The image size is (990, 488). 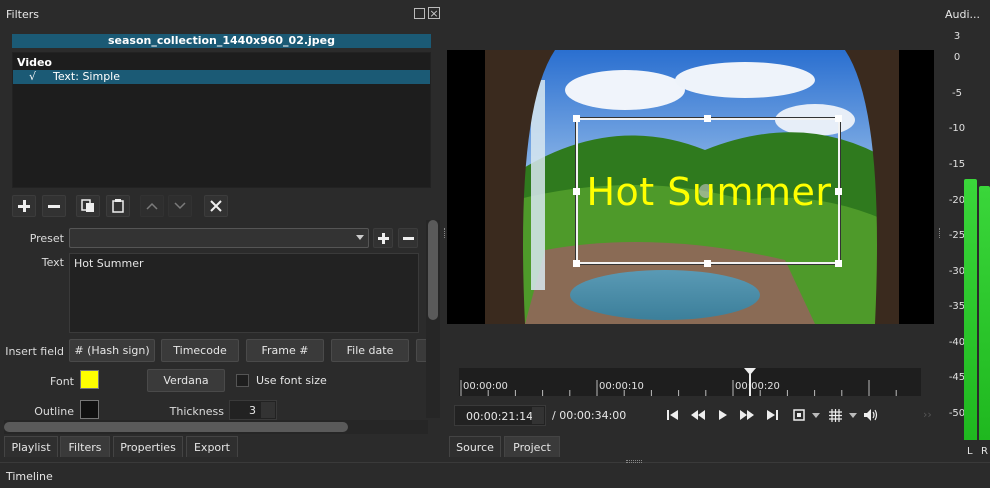 I want to click on deselect-filter-button, so click(x=216, y=206).